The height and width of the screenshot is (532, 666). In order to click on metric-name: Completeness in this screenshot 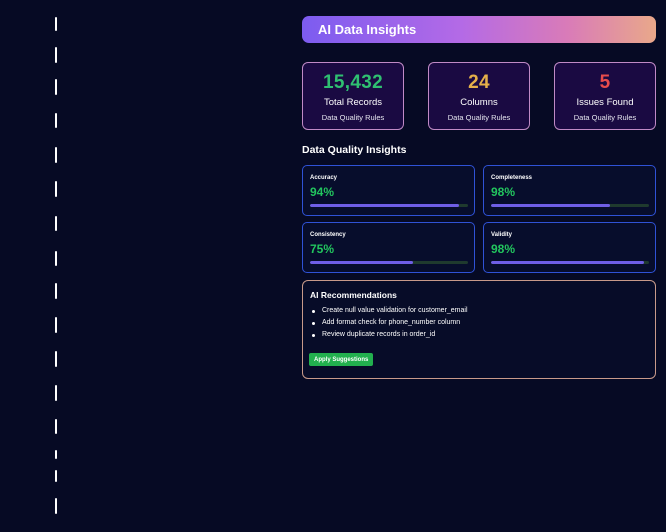, I will do `click(512, 178)`.